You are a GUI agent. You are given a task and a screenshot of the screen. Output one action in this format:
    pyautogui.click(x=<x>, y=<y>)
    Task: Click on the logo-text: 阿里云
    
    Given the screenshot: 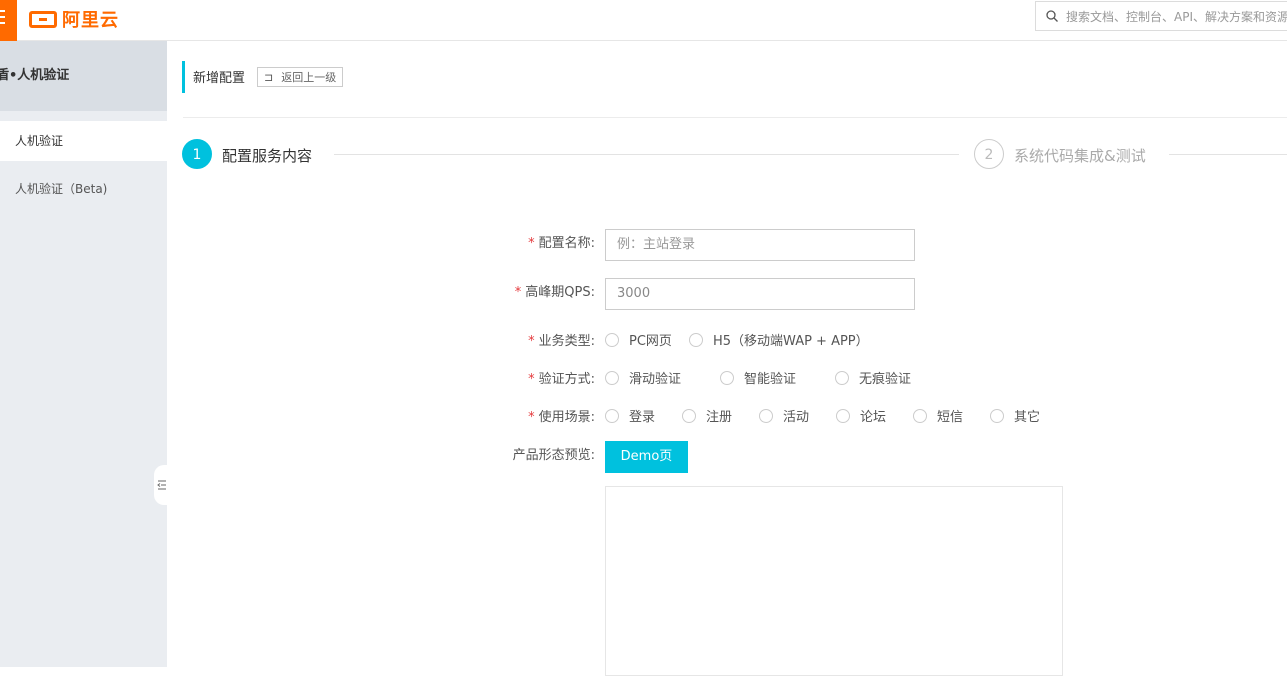 What is the action you would take?
    pyautogui.click(x=90, y=20)
    